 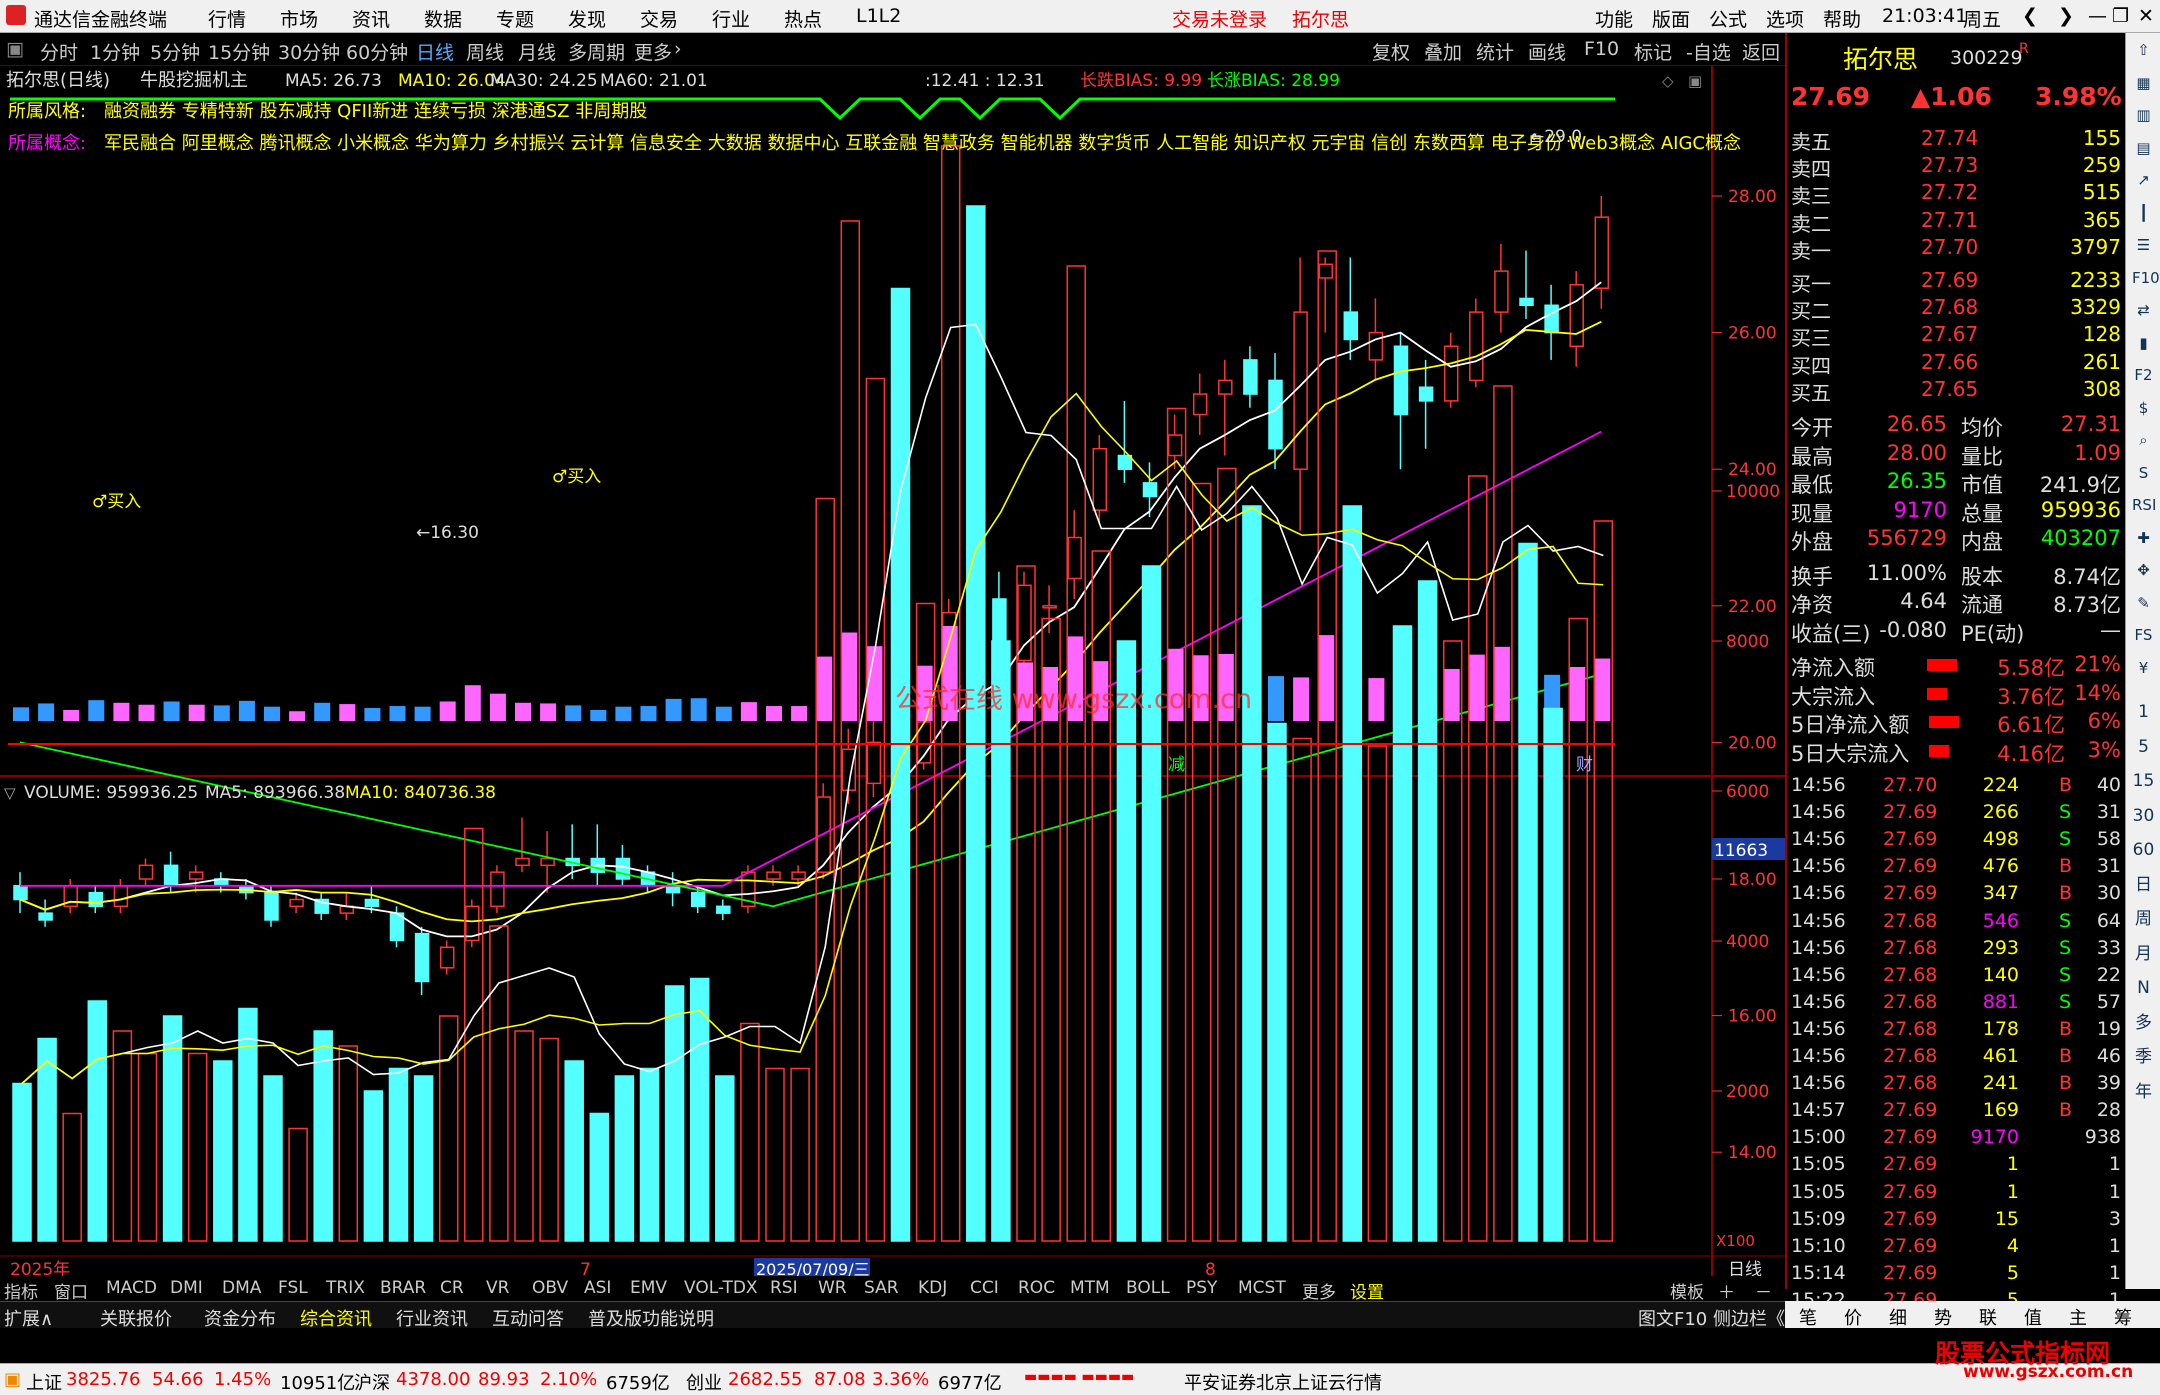 What do you see at coordinates (2143, 712) in the screenshot?
I see `period-shortcut: 1` at bounding box center [2143, 712].